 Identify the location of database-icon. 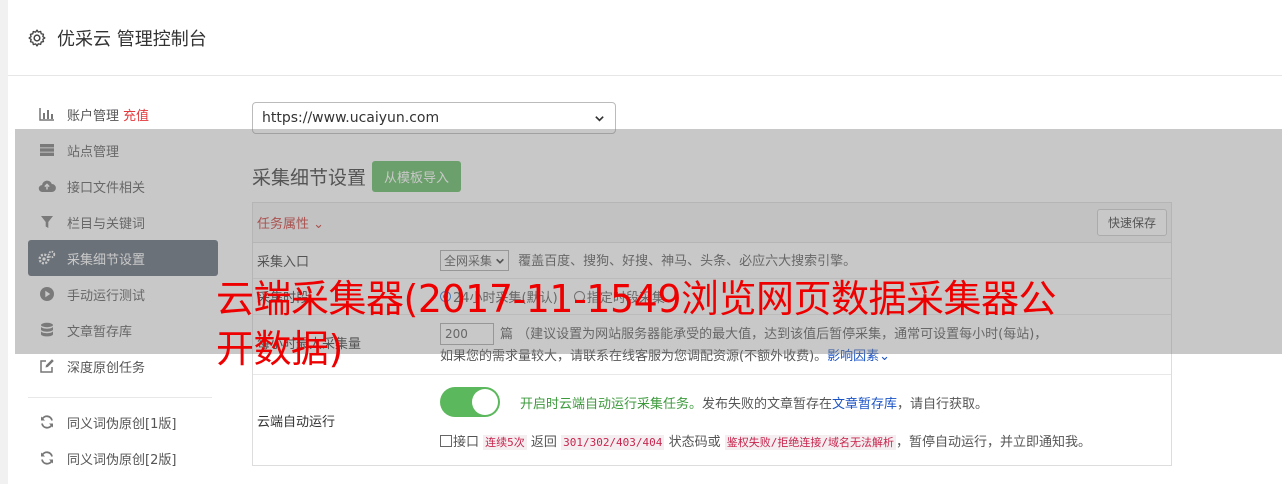
(47, 330).